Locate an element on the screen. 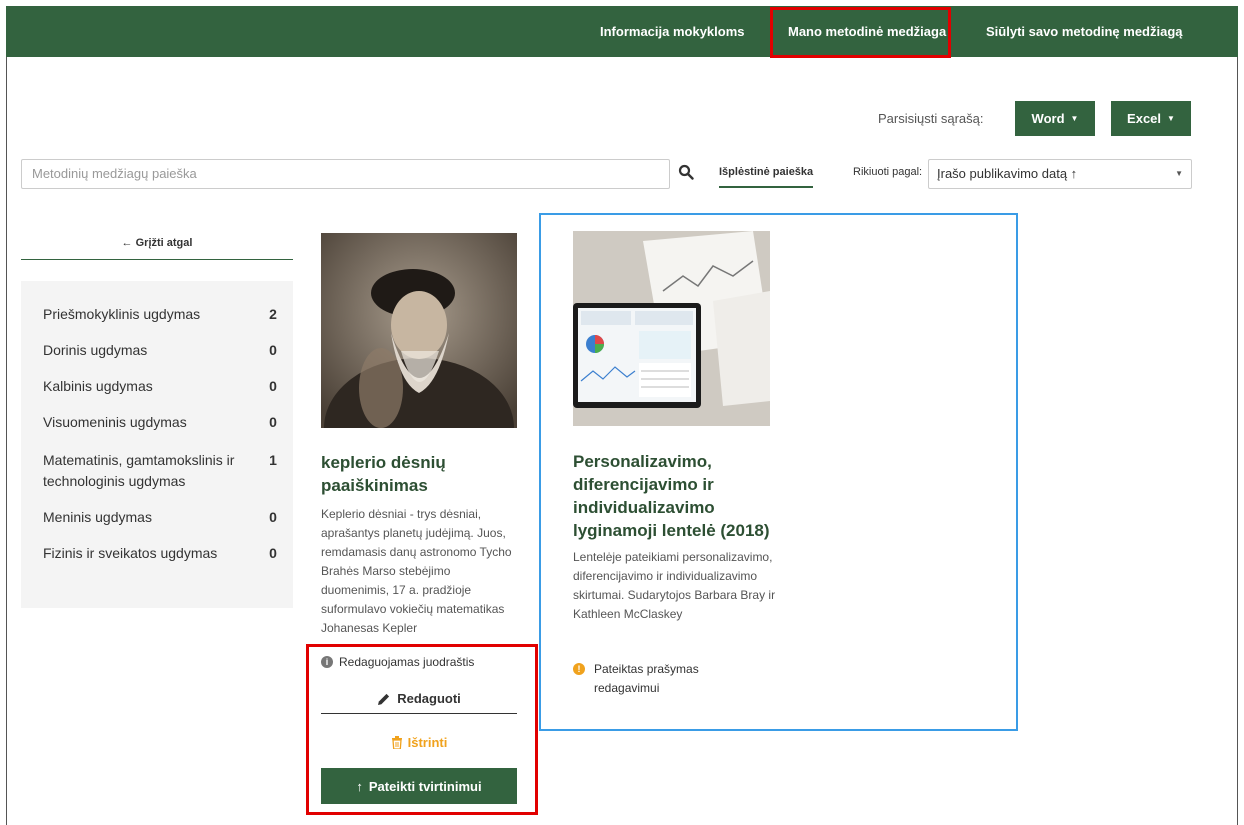  card-title: keplerio dėsnių paaiškinimas is located at coordinates (421, 474).